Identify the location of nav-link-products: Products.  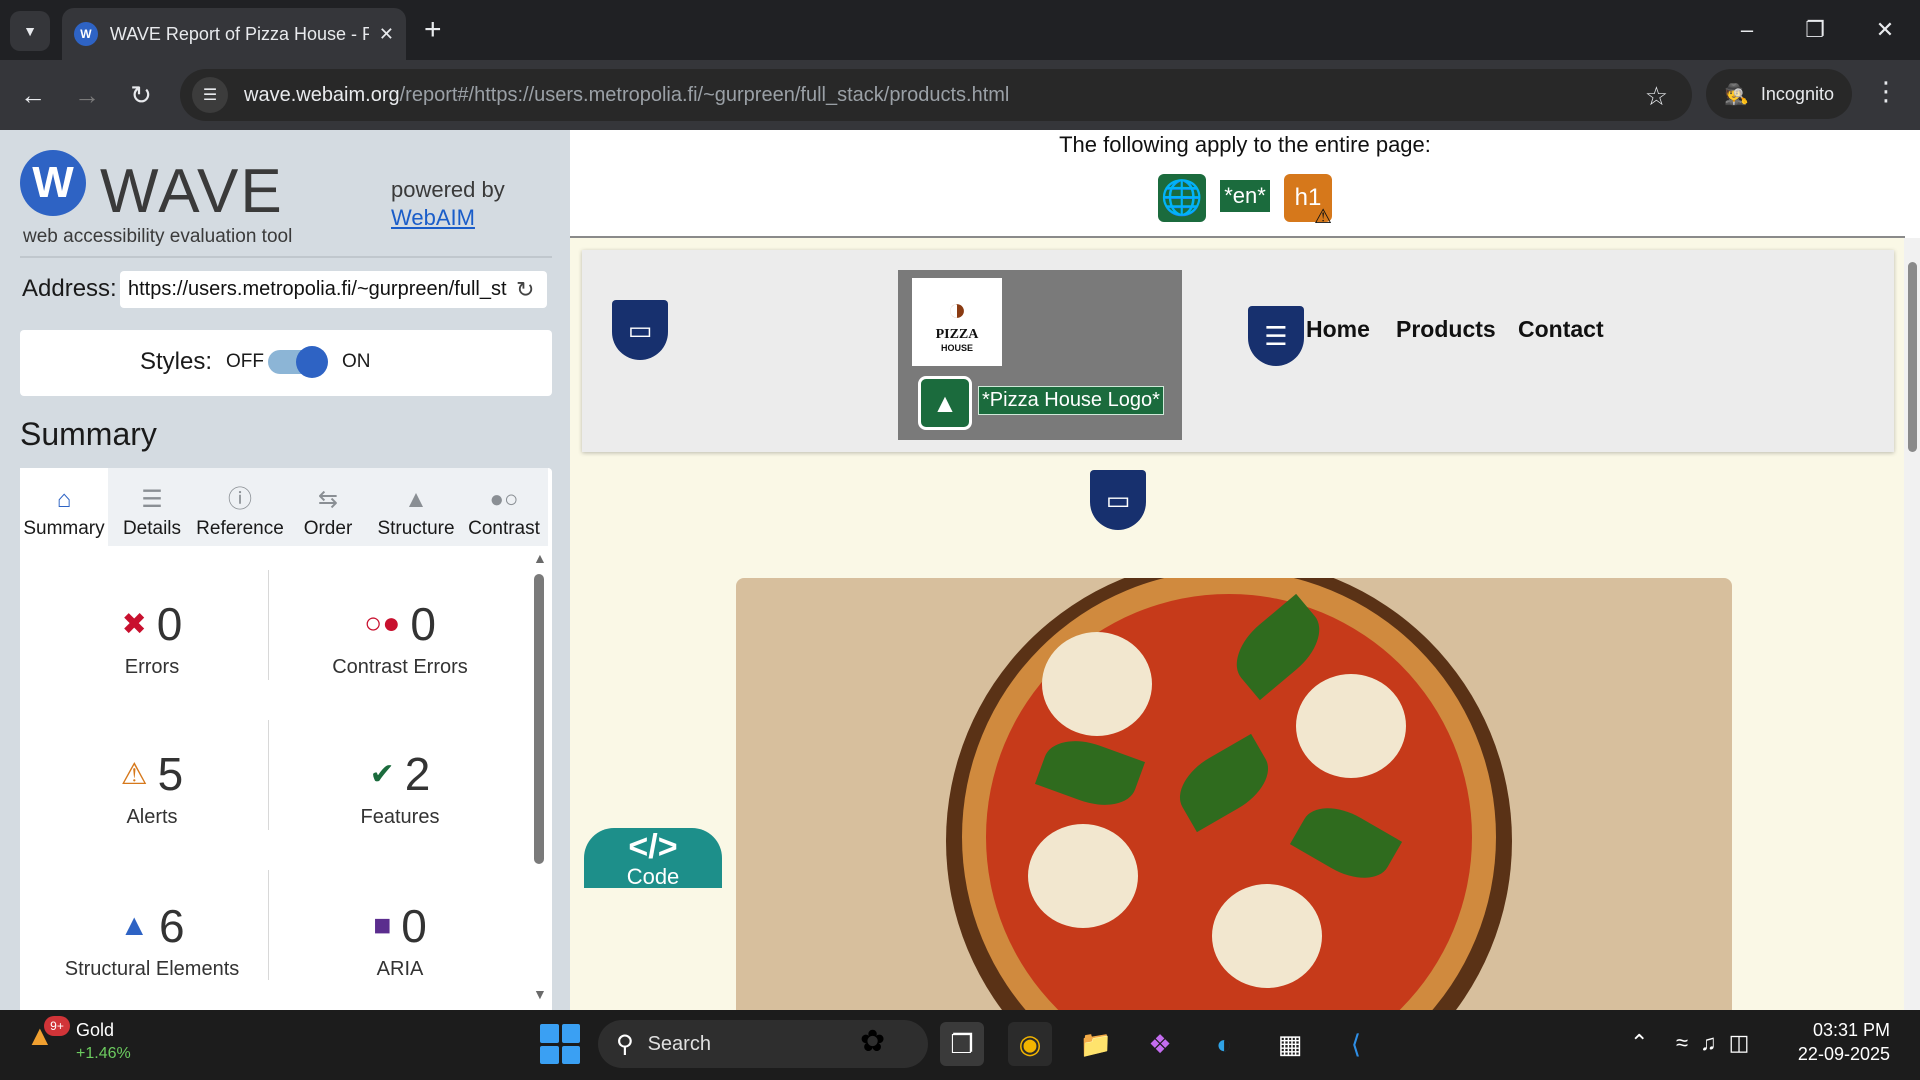
(1446, 329).